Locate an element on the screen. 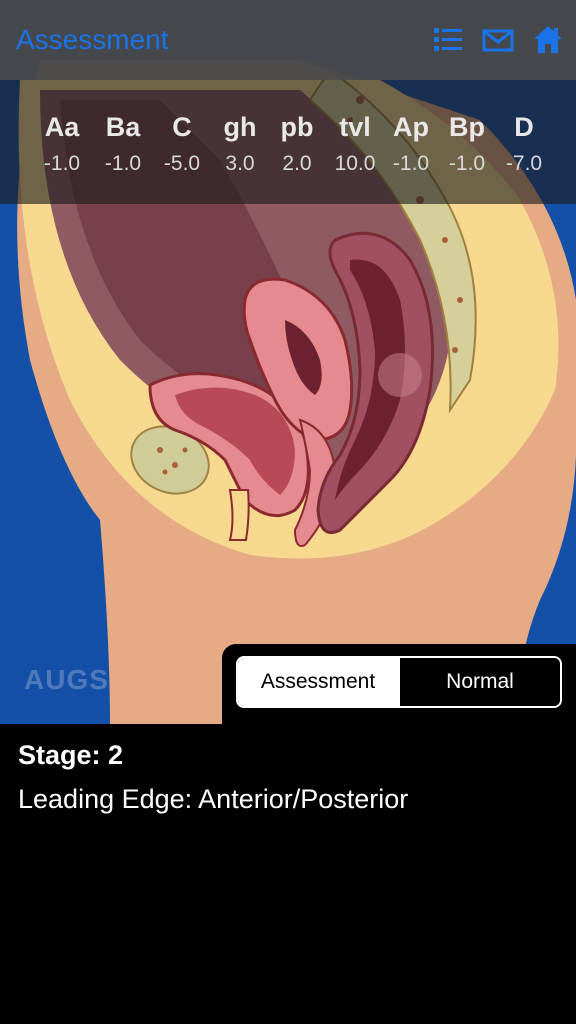 The width and height of the screenshot is (576, 1024). leading-edge-label: Leading Edge: Anterior/Posterior is located at coordinates (213, 799).